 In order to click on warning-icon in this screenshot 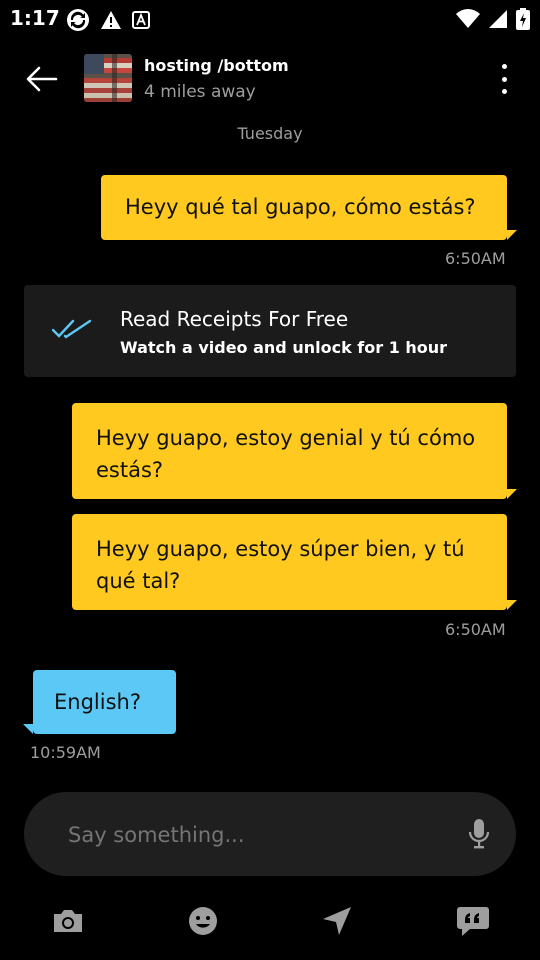, I will do `click(111, 22)`.